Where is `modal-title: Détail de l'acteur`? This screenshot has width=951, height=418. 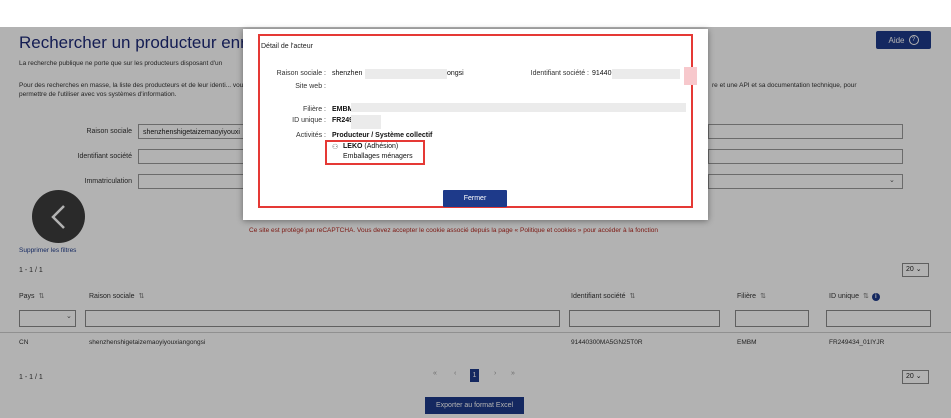 modal-title: Détail de l'acteur is located at coordinates (287, 46).